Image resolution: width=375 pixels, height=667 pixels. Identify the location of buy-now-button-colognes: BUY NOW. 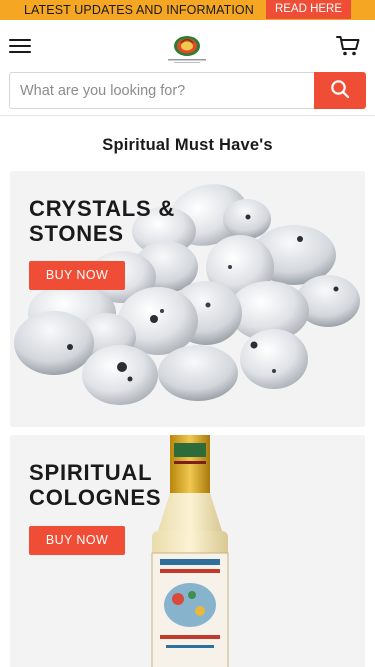
(77, 540).